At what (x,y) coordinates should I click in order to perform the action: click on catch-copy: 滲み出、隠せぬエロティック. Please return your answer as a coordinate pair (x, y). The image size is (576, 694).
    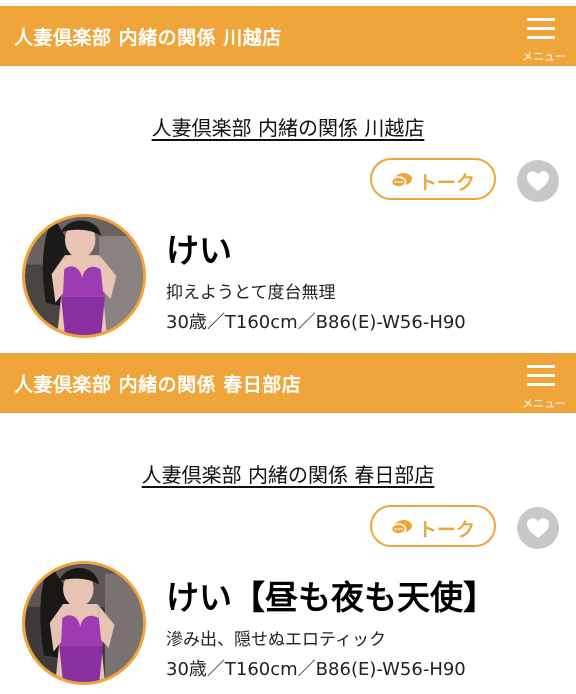
    Looking at the image, I should click on (276, 640).